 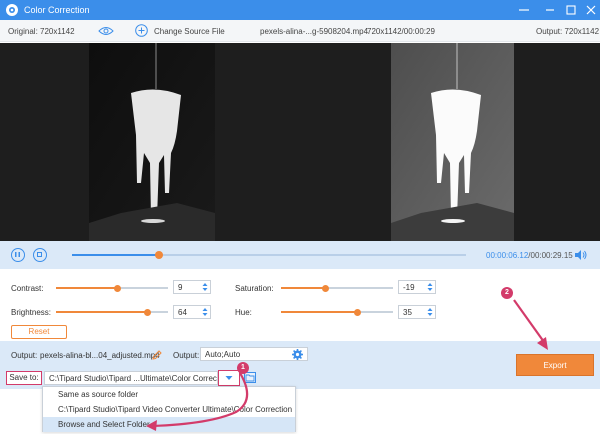 What do you see at coordinates (27, 288) in the screenshot?
I see `contrast-label: Contrast:` at bounding box center [27, 288].